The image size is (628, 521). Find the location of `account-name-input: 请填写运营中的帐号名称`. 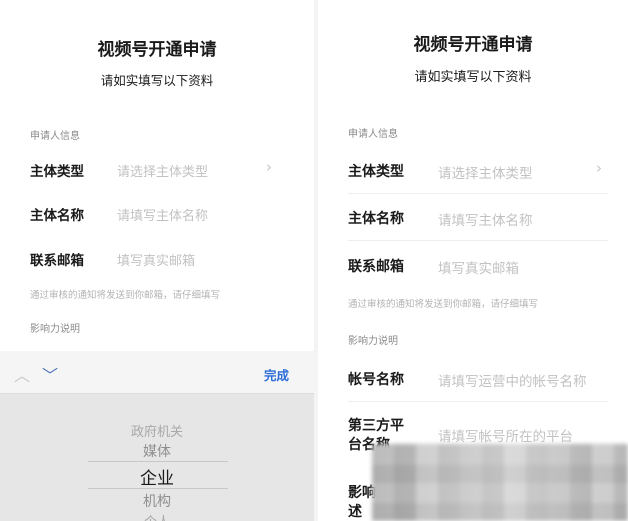

account-name-input: 请填写运营中的帐号名称 is located at coordinates (512, 380).